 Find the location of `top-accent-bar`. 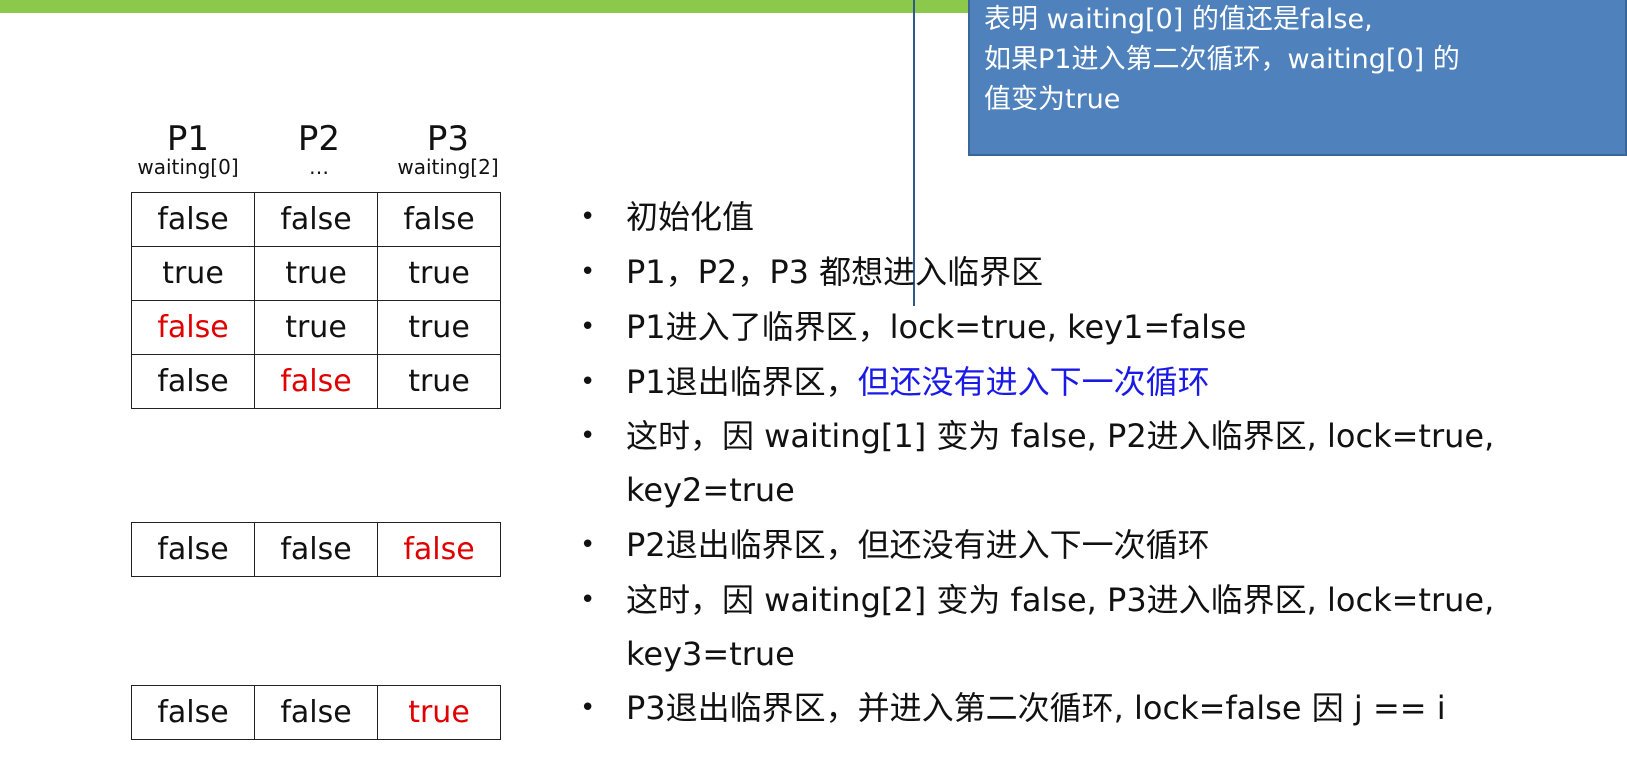

top-accent-bar is located at coordinates (485, 6).